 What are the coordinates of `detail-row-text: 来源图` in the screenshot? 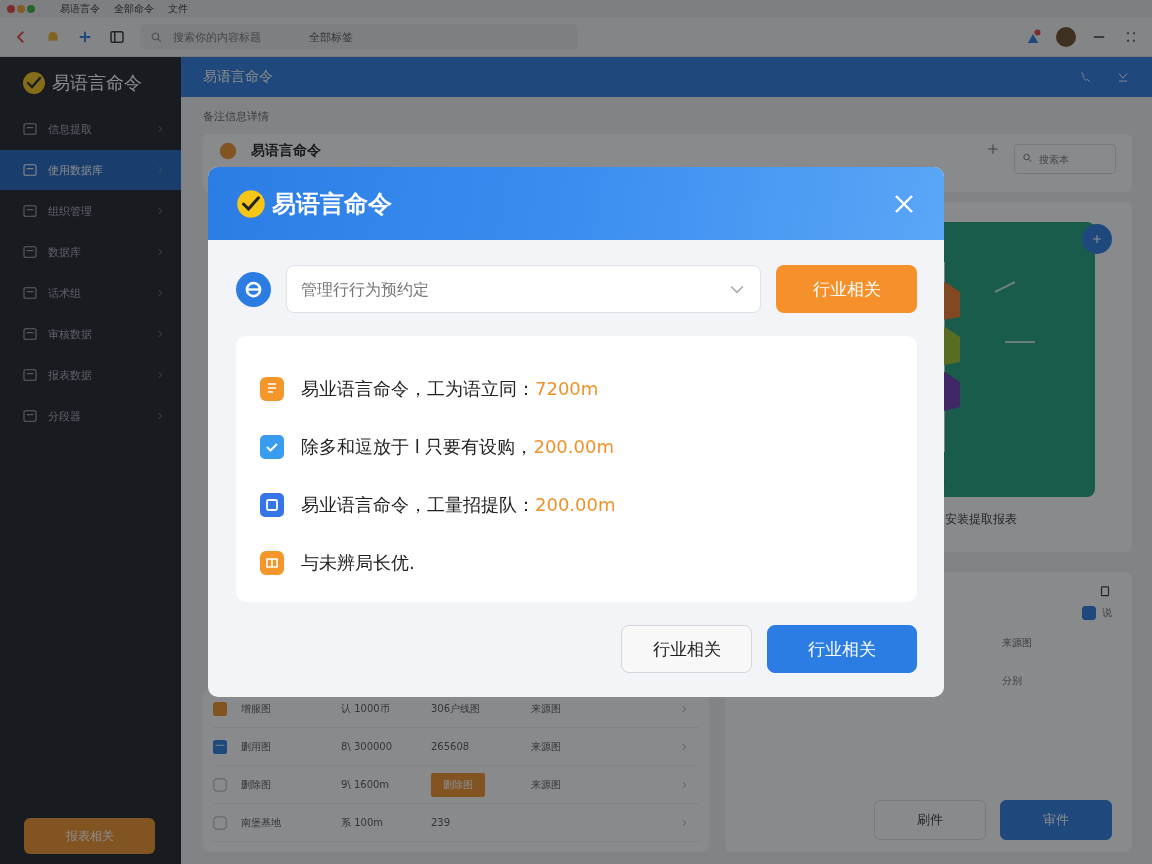 It's located at (1017, 643).